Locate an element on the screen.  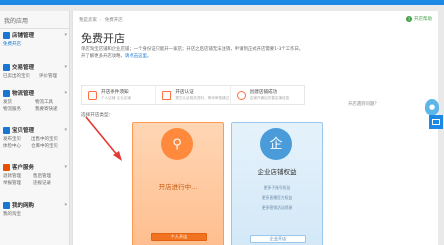
feedback-mail-icon is located at coordinates (436, 122).